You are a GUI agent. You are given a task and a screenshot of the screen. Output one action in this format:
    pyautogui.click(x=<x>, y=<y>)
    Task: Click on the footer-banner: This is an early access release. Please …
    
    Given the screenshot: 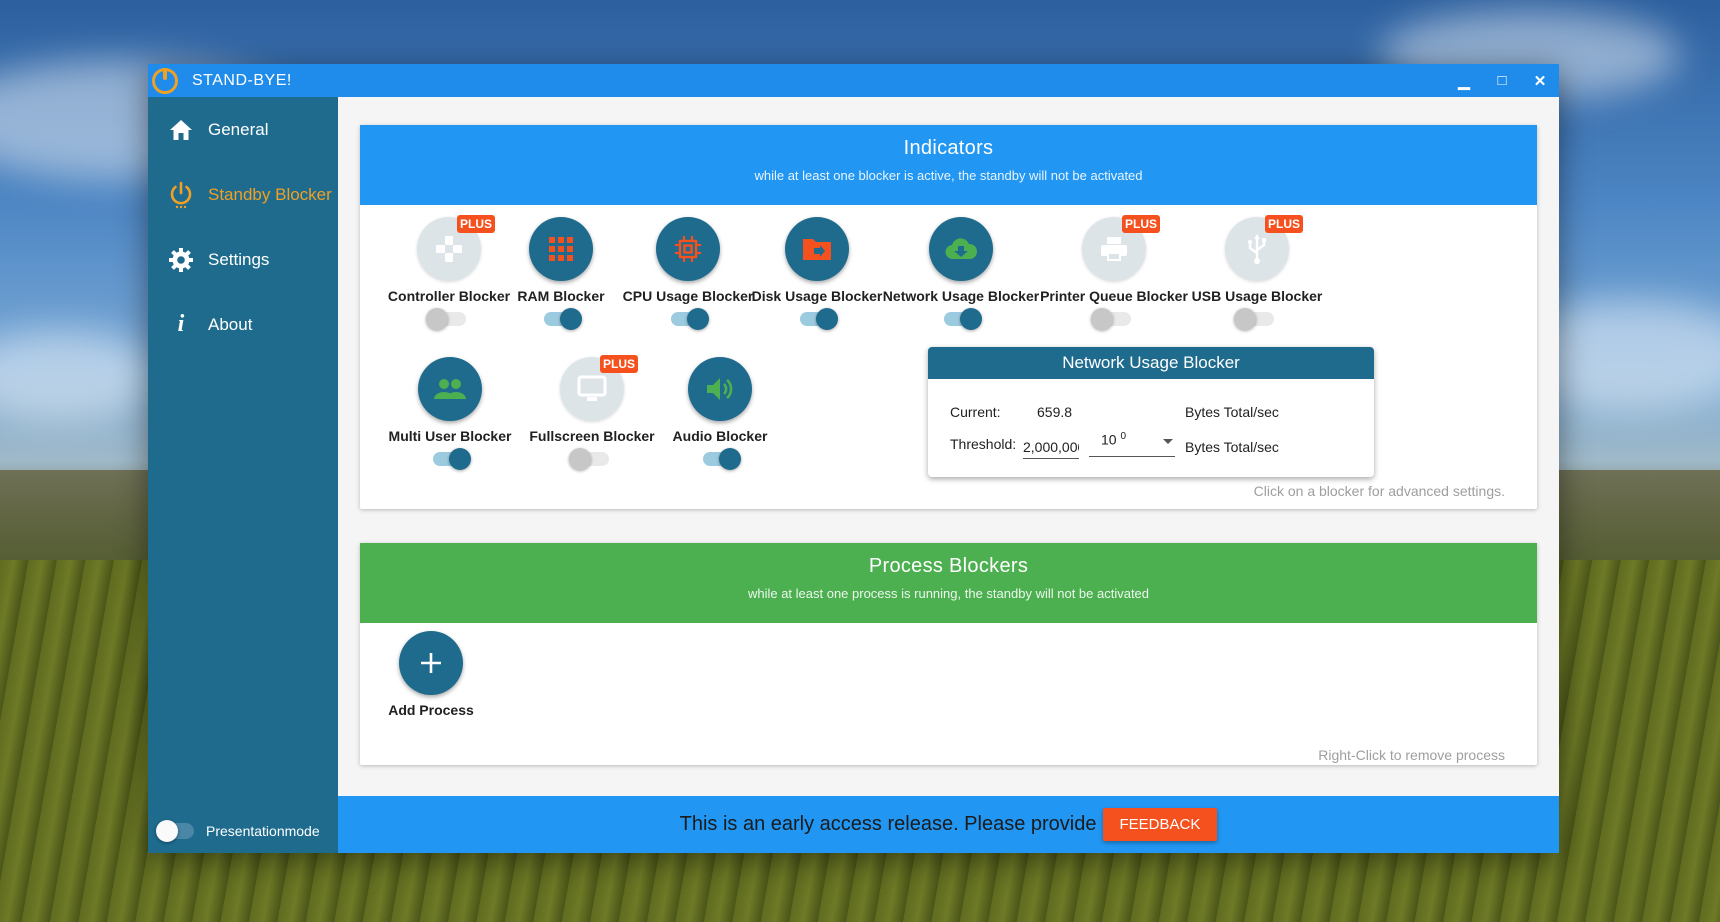 What is the action you would take?
    pyautogui.click(x=948, y=824)
    